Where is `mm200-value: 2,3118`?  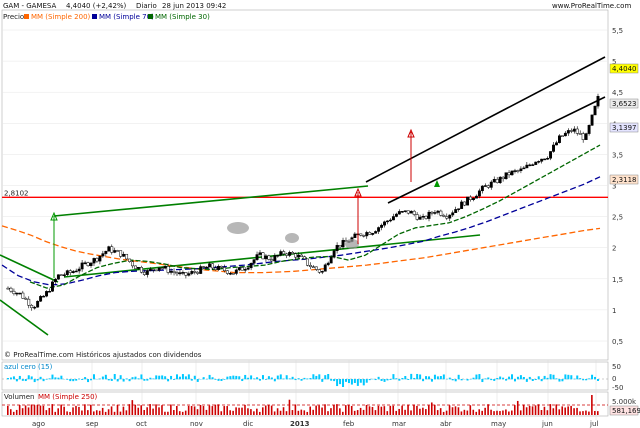 mm200-value: 2,3118 is located at coordinates (624, 180).